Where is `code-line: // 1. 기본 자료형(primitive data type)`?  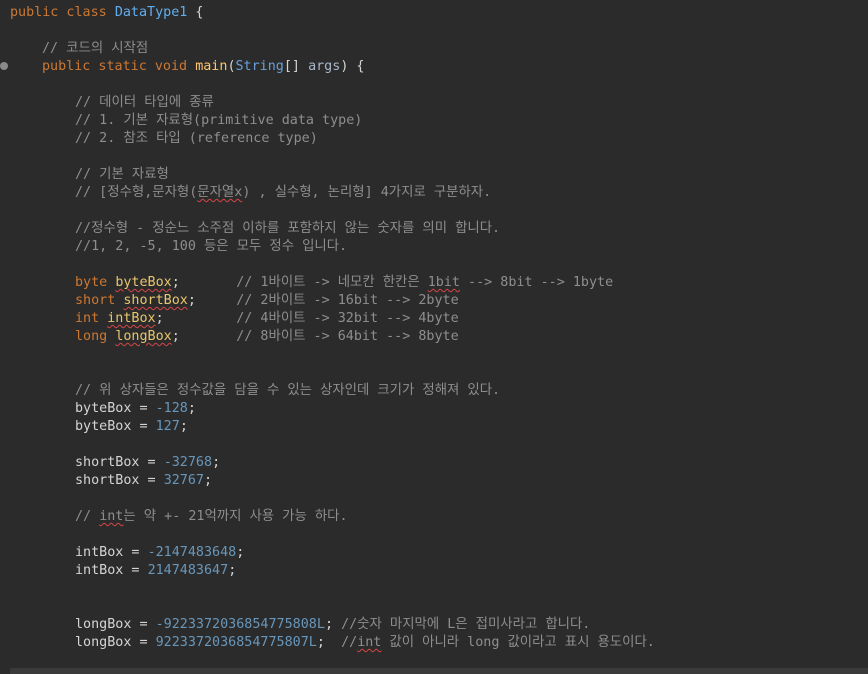 code-line: // 1. 기본 자료형(primitive data type) is located at coordinates (218, 121).